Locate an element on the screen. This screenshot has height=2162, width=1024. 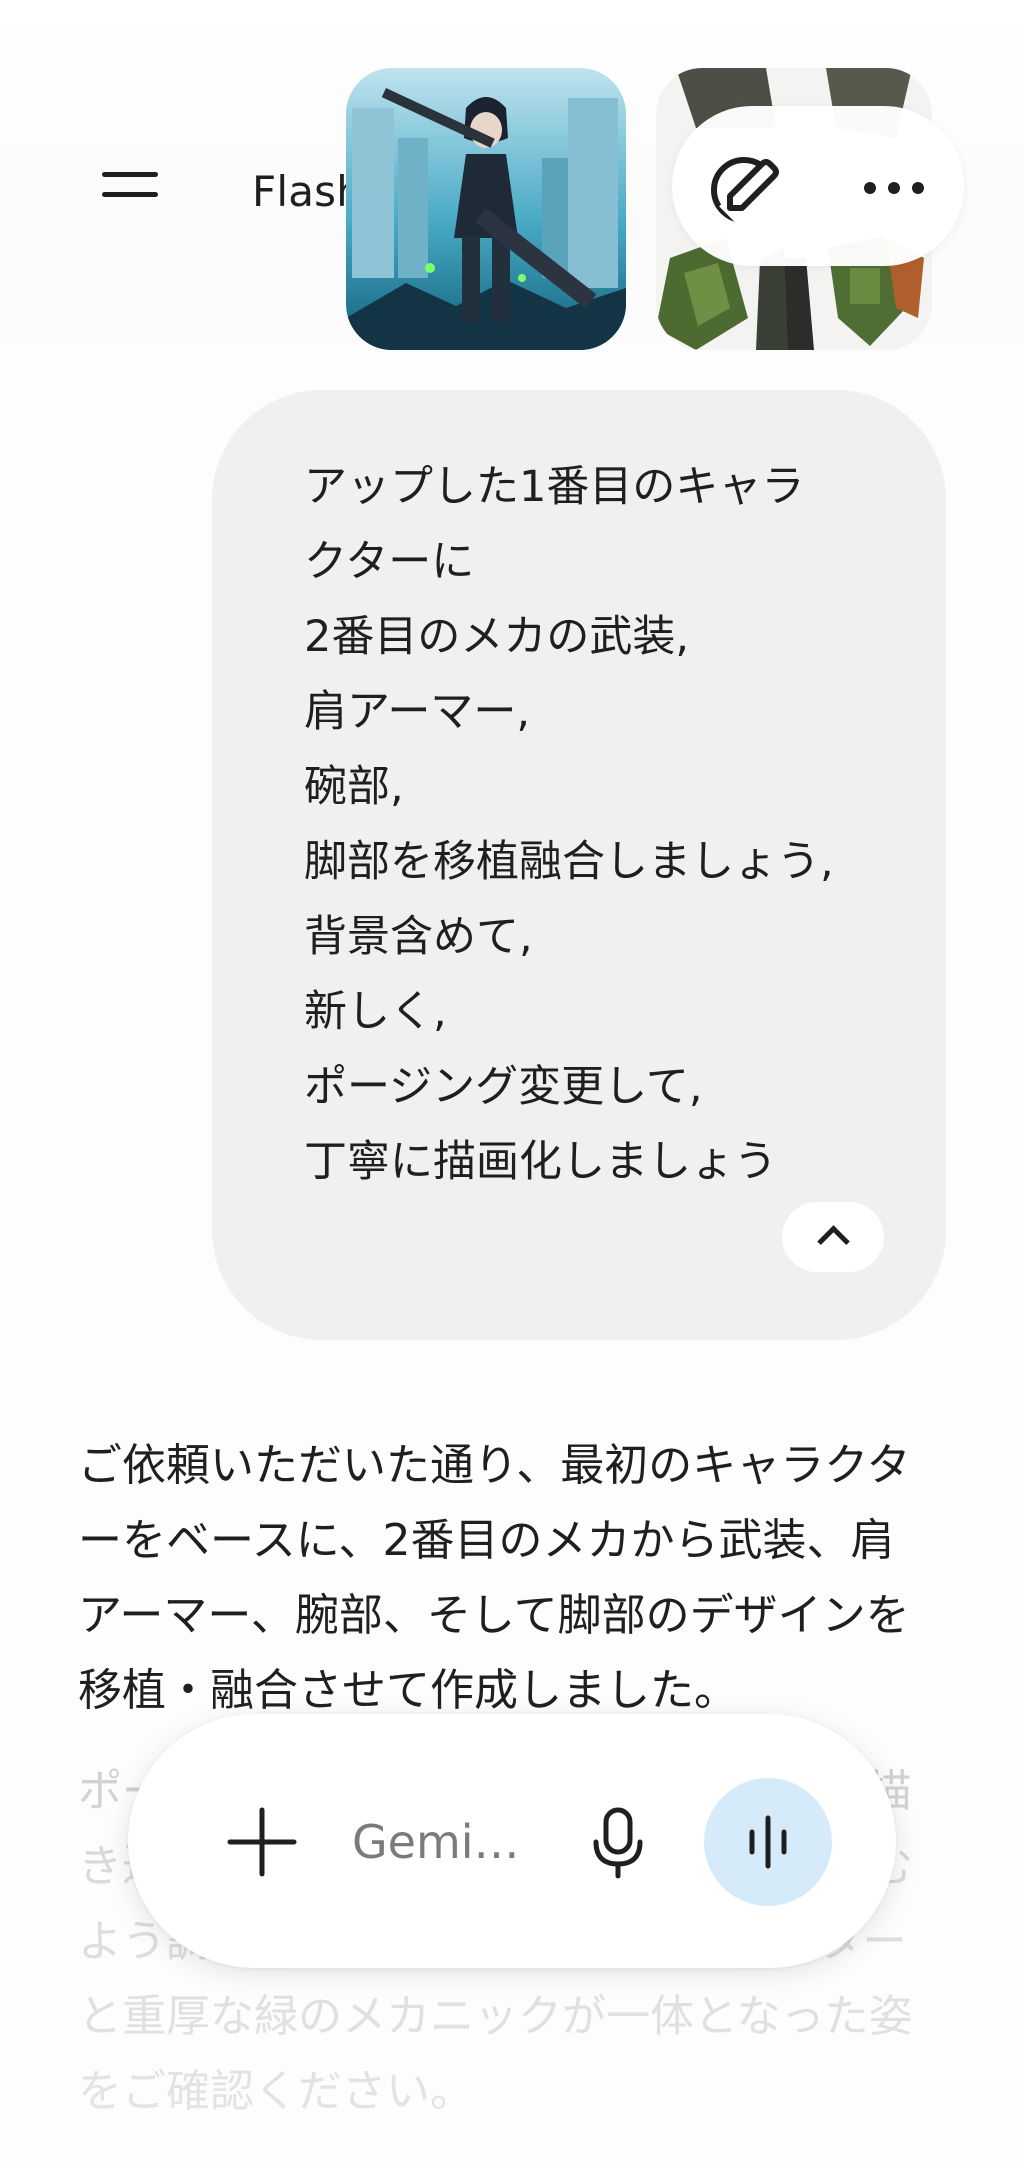
plus-icon is located at coordinates (262, 1842).